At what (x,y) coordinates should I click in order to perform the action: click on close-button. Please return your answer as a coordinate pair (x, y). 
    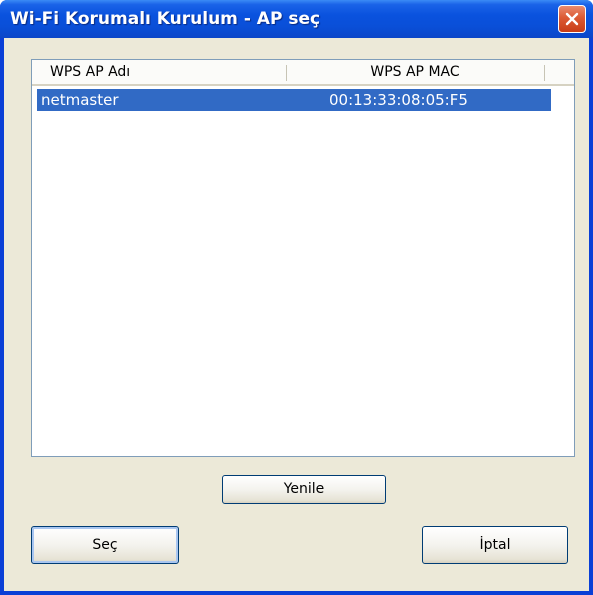
    Looking at the image, I should click on (572, 19).